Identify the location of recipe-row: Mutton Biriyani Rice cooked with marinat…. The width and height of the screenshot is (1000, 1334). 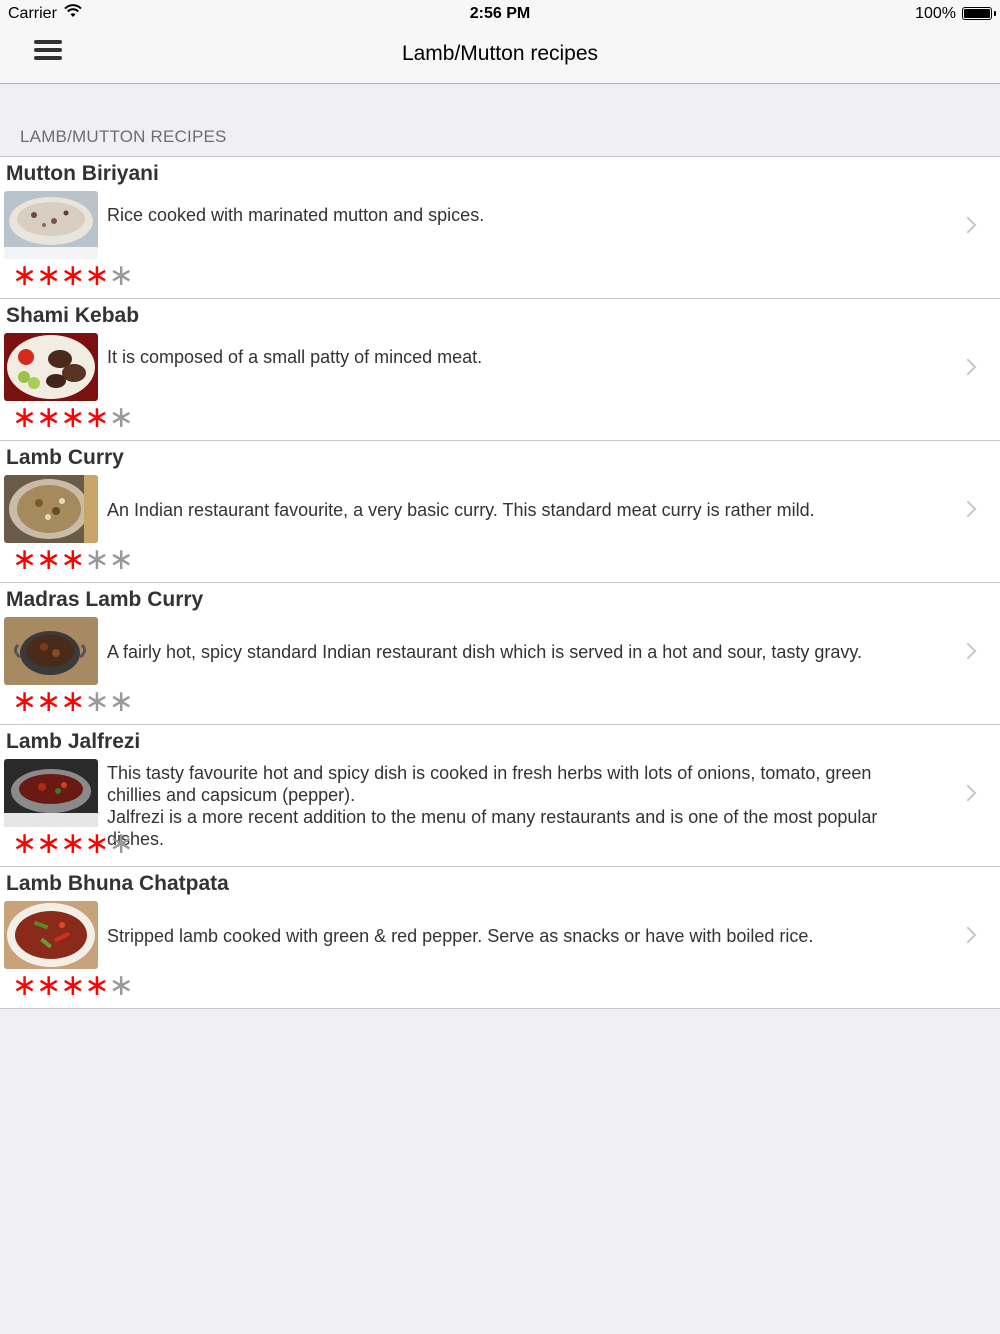
(500, 228).